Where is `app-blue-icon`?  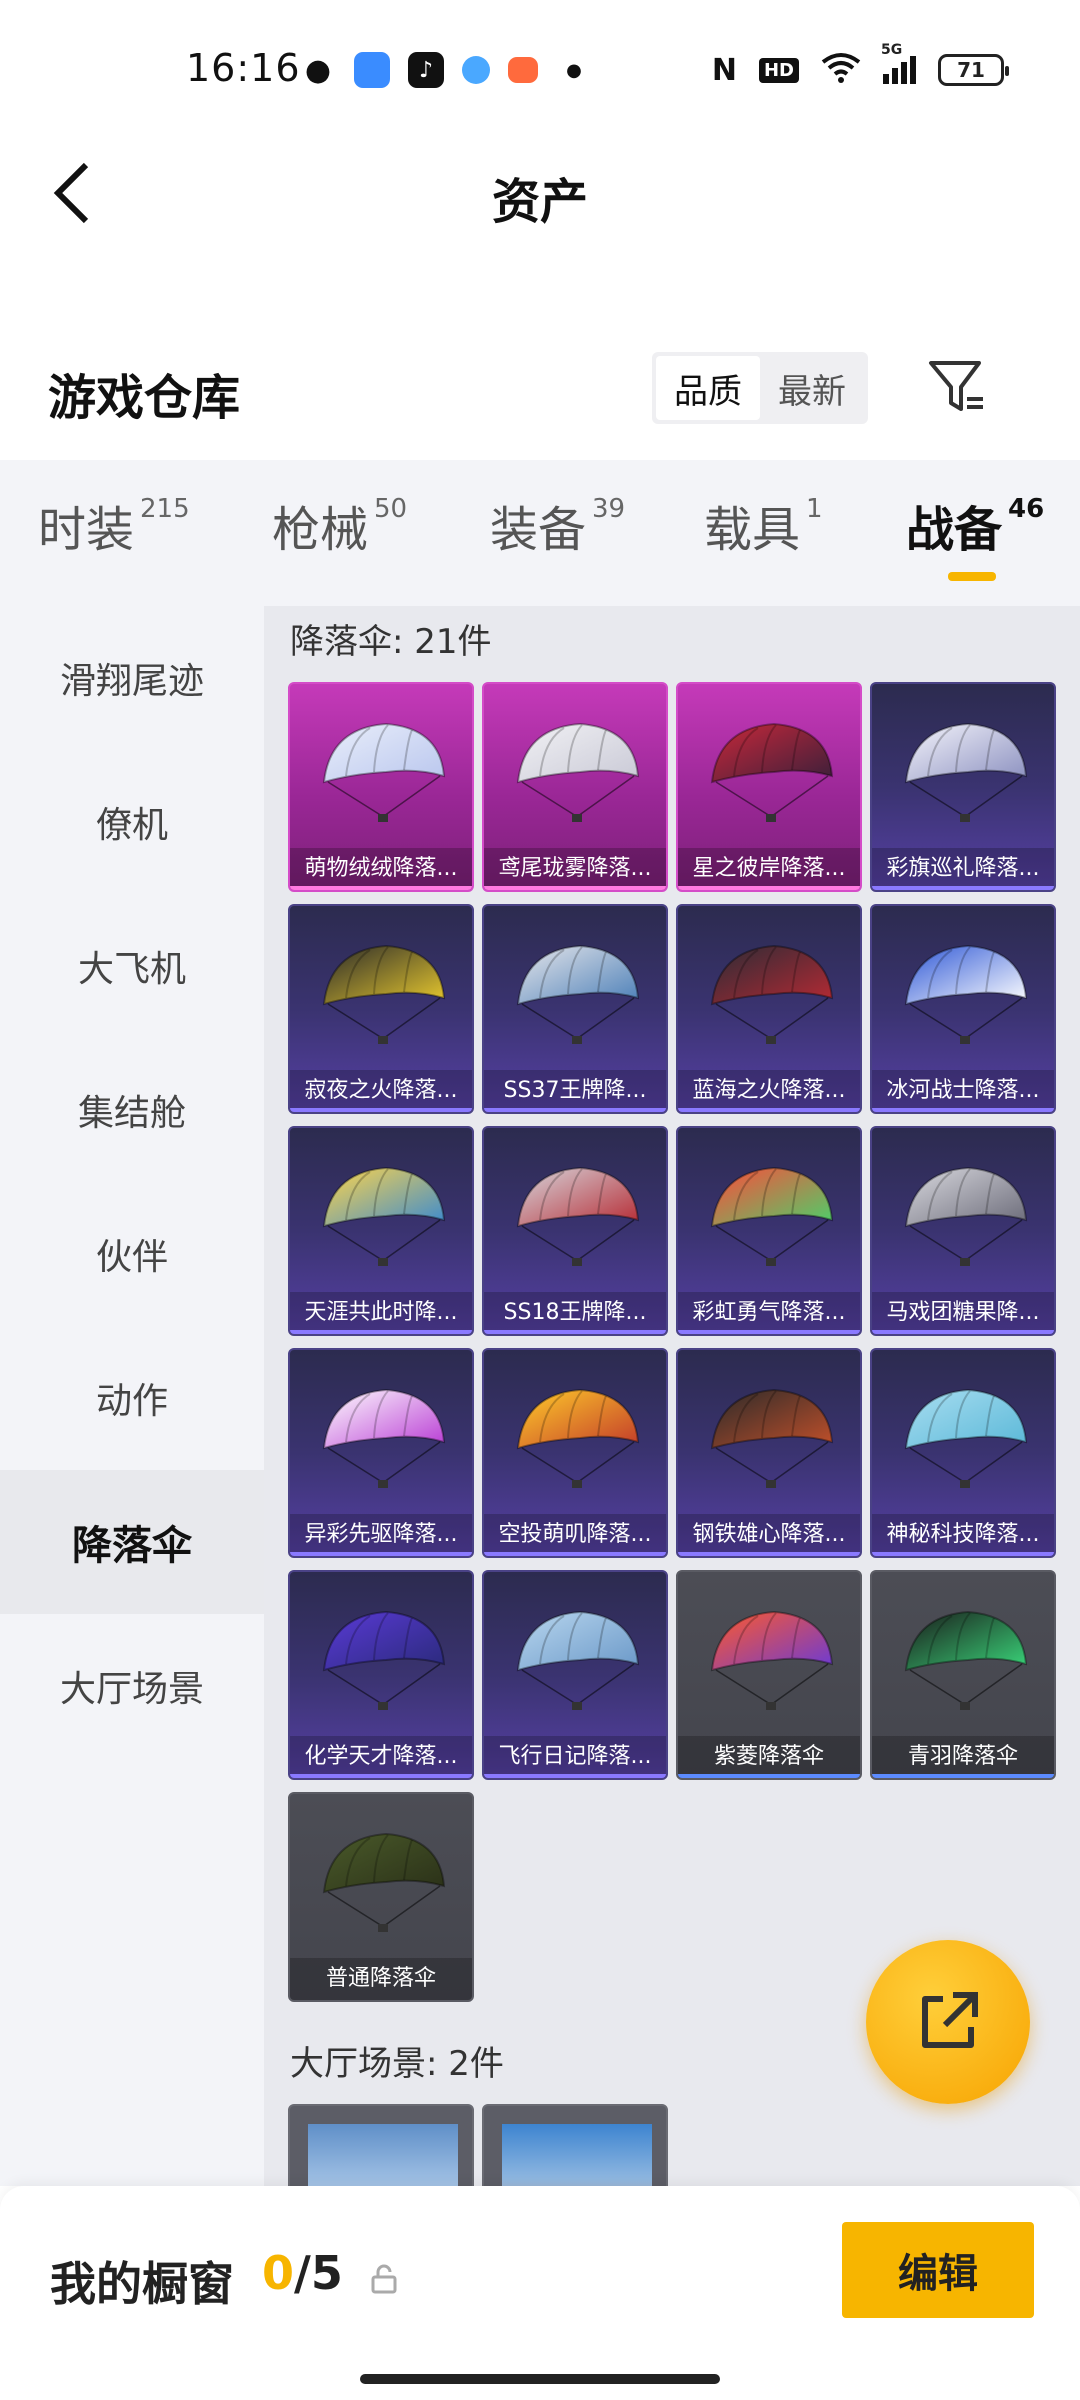 app-blue-icon is located at coordinates (372, 70).